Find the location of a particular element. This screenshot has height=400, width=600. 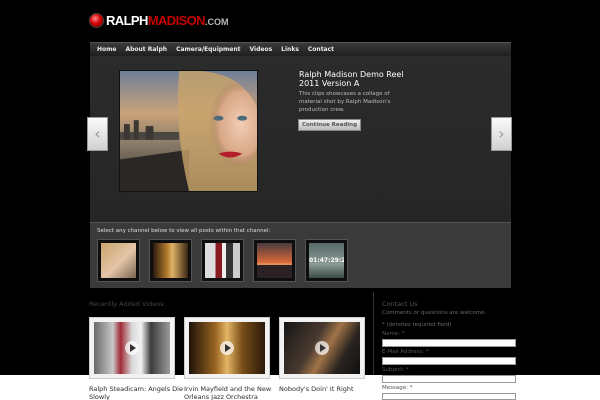

nav-contact: Contact is located at coordinates (321, 49).